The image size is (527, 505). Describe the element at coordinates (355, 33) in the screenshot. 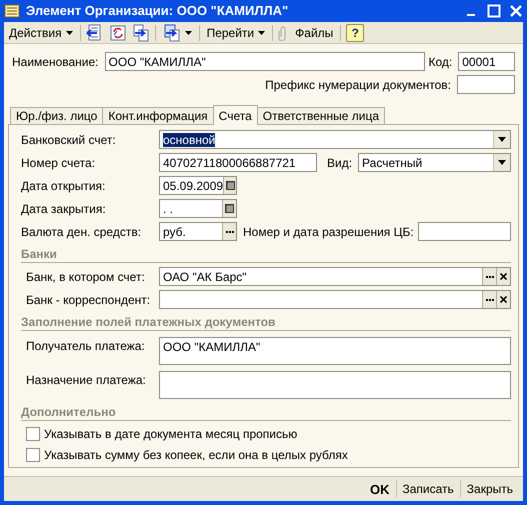

I see `help-button: ?` at that location.